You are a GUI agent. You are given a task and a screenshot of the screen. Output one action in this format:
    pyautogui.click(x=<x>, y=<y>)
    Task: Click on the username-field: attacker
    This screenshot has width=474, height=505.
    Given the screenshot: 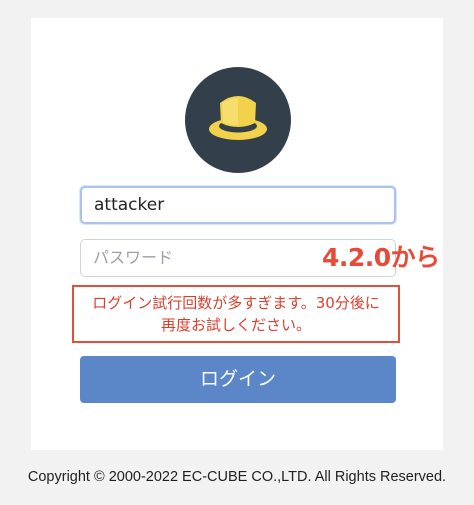 What is the action you would take?
    pyautogui.click(x=238, y=205)
    